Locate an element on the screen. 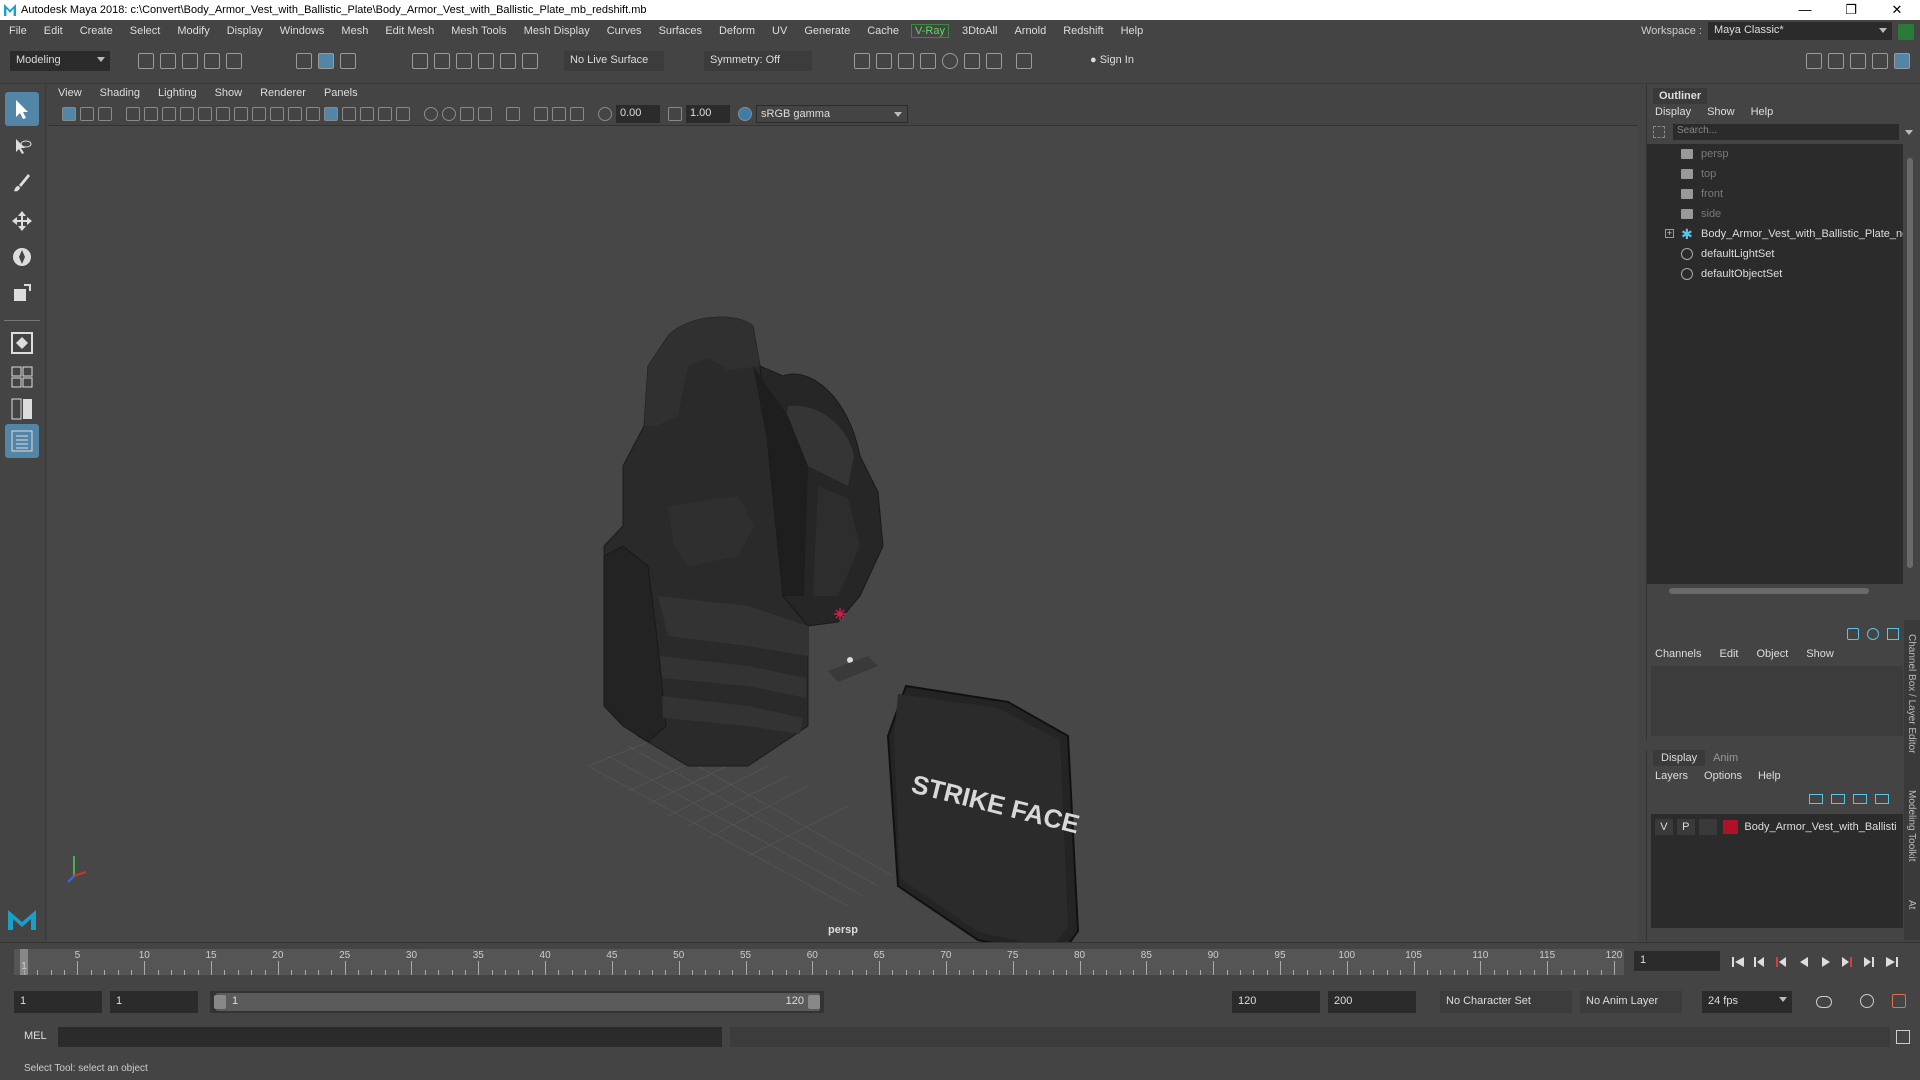 The width and height of the screenshot is (1920, 1080). multisample-aa-icon is located at coordinates (467, 114).